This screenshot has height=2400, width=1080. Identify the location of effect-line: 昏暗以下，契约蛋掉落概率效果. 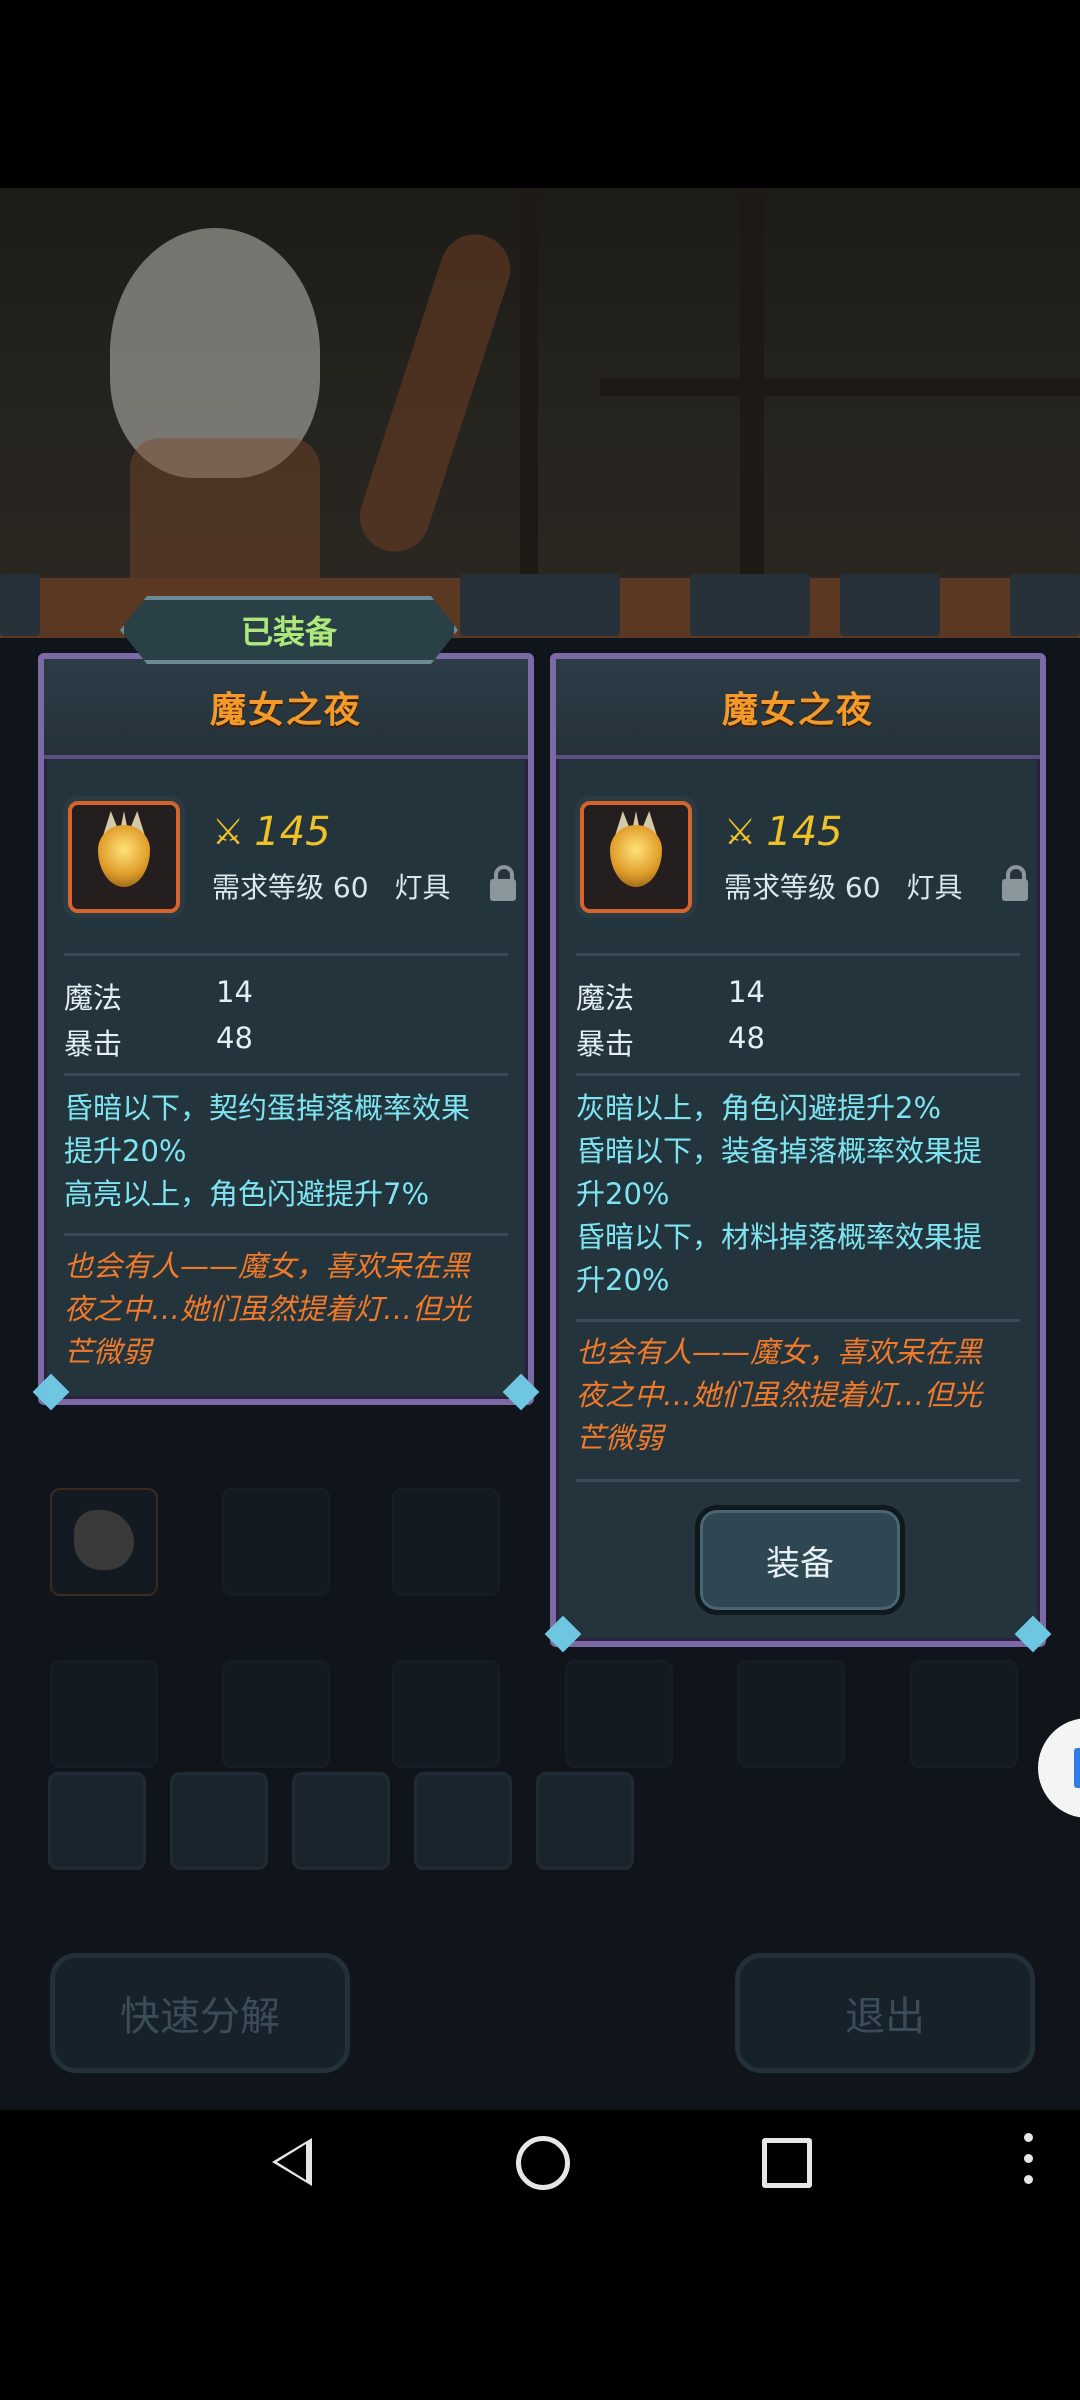
(267, 1108).